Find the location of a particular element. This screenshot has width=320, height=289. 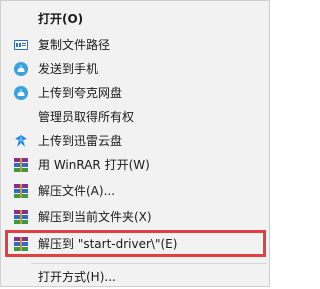

cloud-upload-icon is located at coordinates (21, 93).